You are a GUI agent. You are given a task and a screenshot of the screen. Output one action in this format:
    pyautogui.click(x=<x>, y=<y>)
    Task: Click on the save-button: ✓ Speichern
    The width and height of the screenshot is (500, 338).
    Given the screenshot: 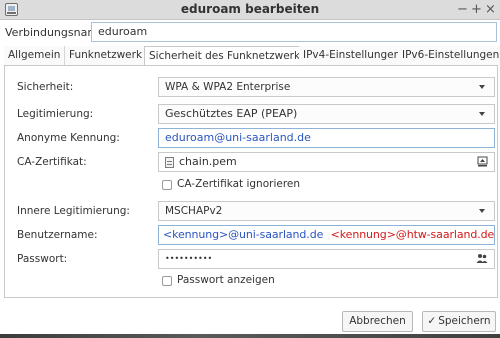 What is the action you would take?
    pyautogui.click(x=459, y=321)
    